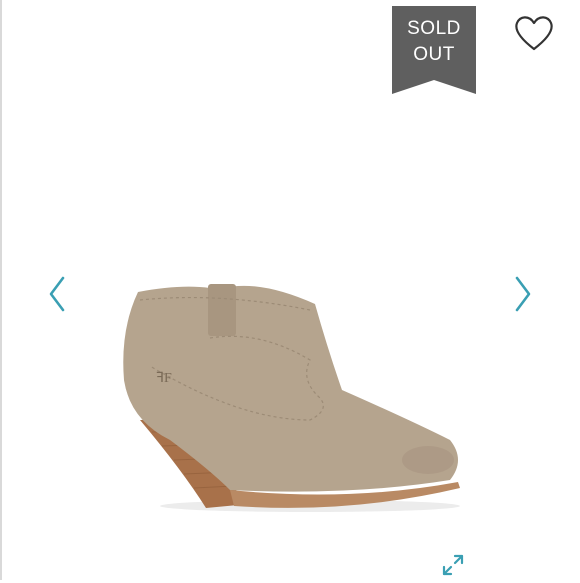 The width and height of the screenshot is (580, 583). Describe the element at coordinates (164, 378) in the screenshot. I see `svg-text: ꟻF` at that location.